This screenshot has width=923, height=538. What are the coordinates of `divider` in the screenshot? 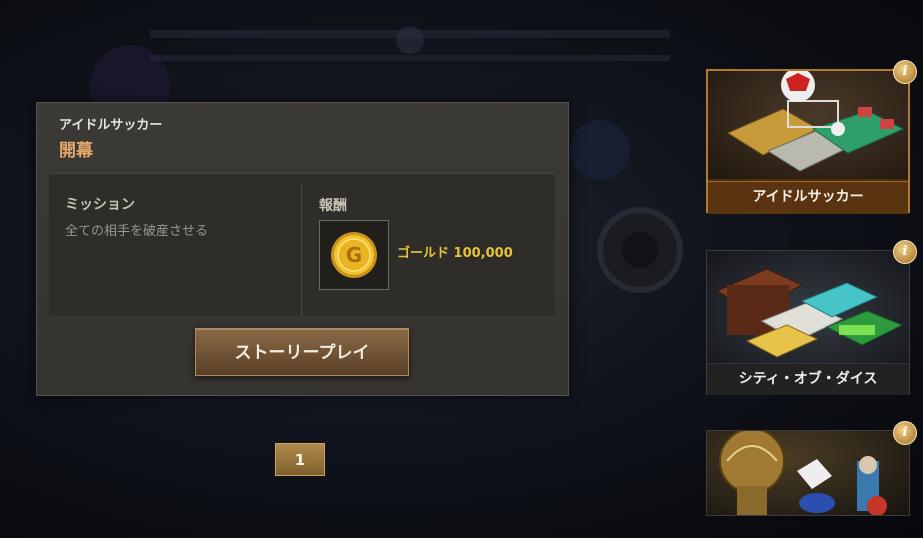 It's located at (301, 249).